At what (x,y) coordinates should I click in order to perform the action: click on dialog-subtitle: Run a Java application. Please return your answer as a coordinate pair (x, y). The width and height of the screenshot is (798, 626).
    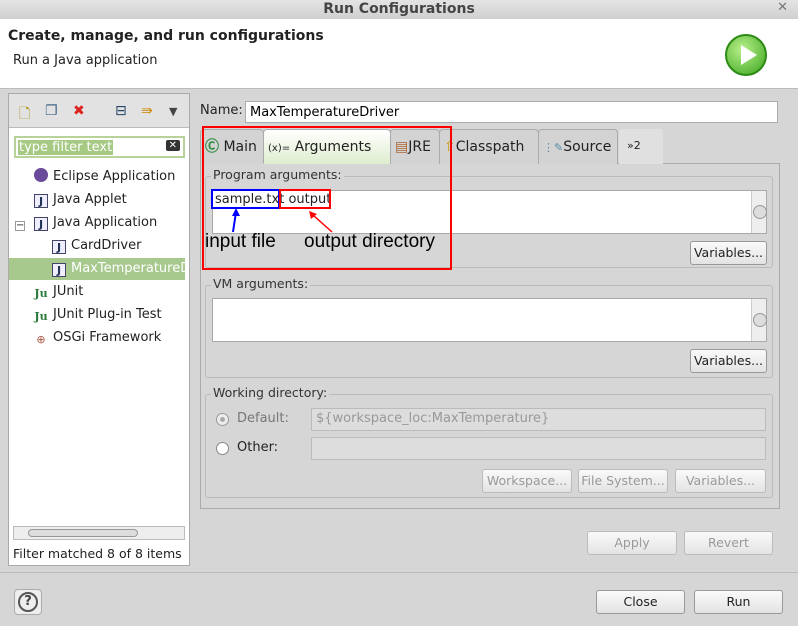
    Looking at the image, I should click on (85, 60).